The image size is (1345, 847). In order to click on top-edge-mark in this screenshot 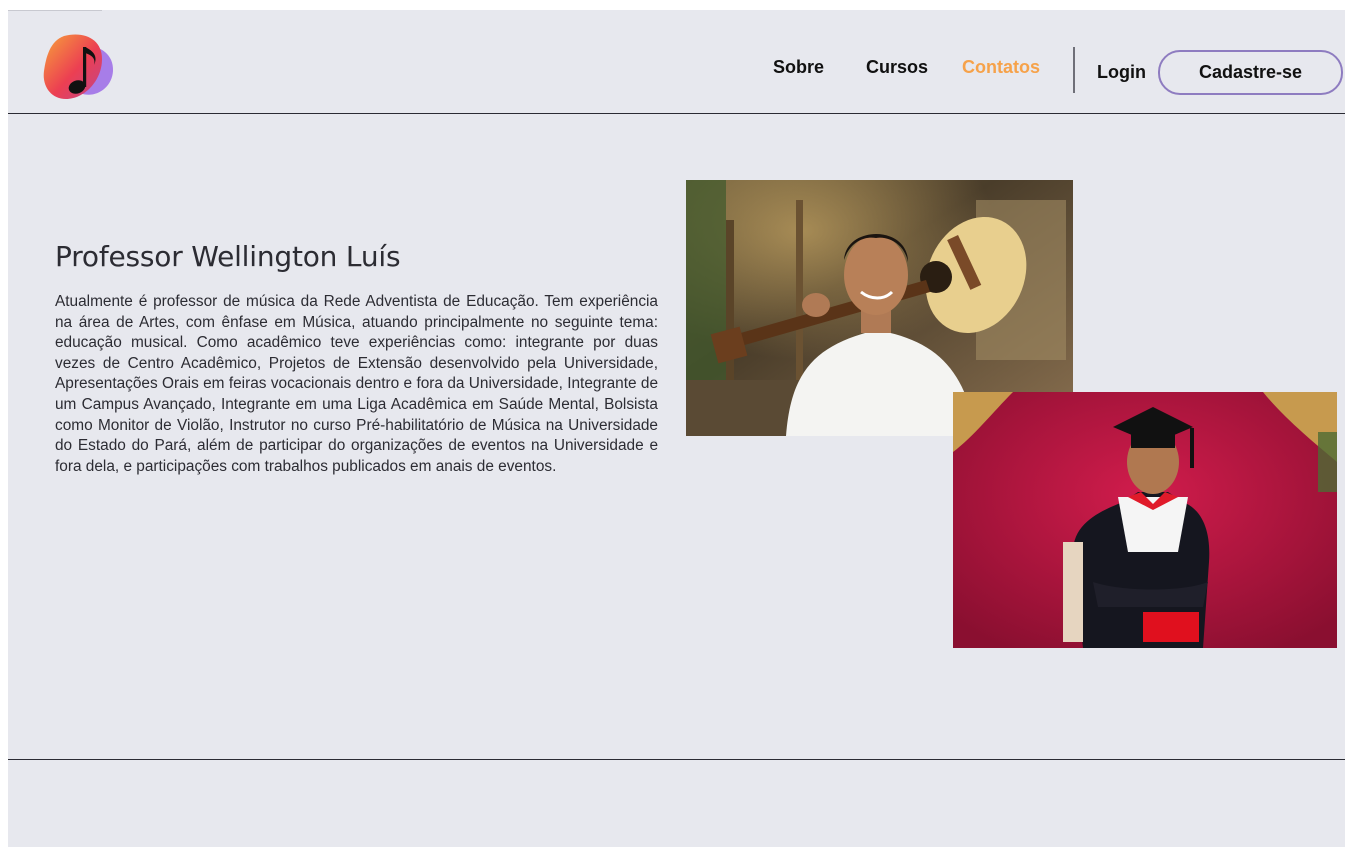, I will do `click(55, 10)`.